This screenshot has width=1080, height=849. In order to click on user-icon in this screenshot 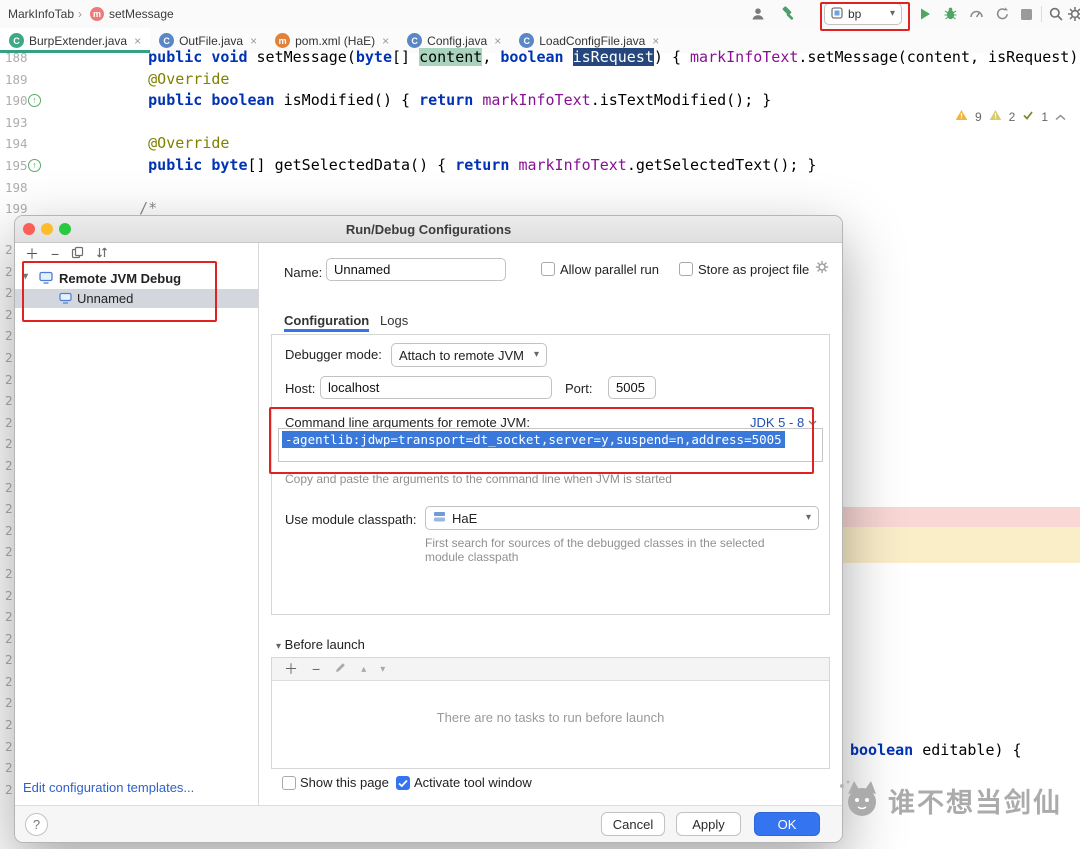, I will do `click(758, 14)`.